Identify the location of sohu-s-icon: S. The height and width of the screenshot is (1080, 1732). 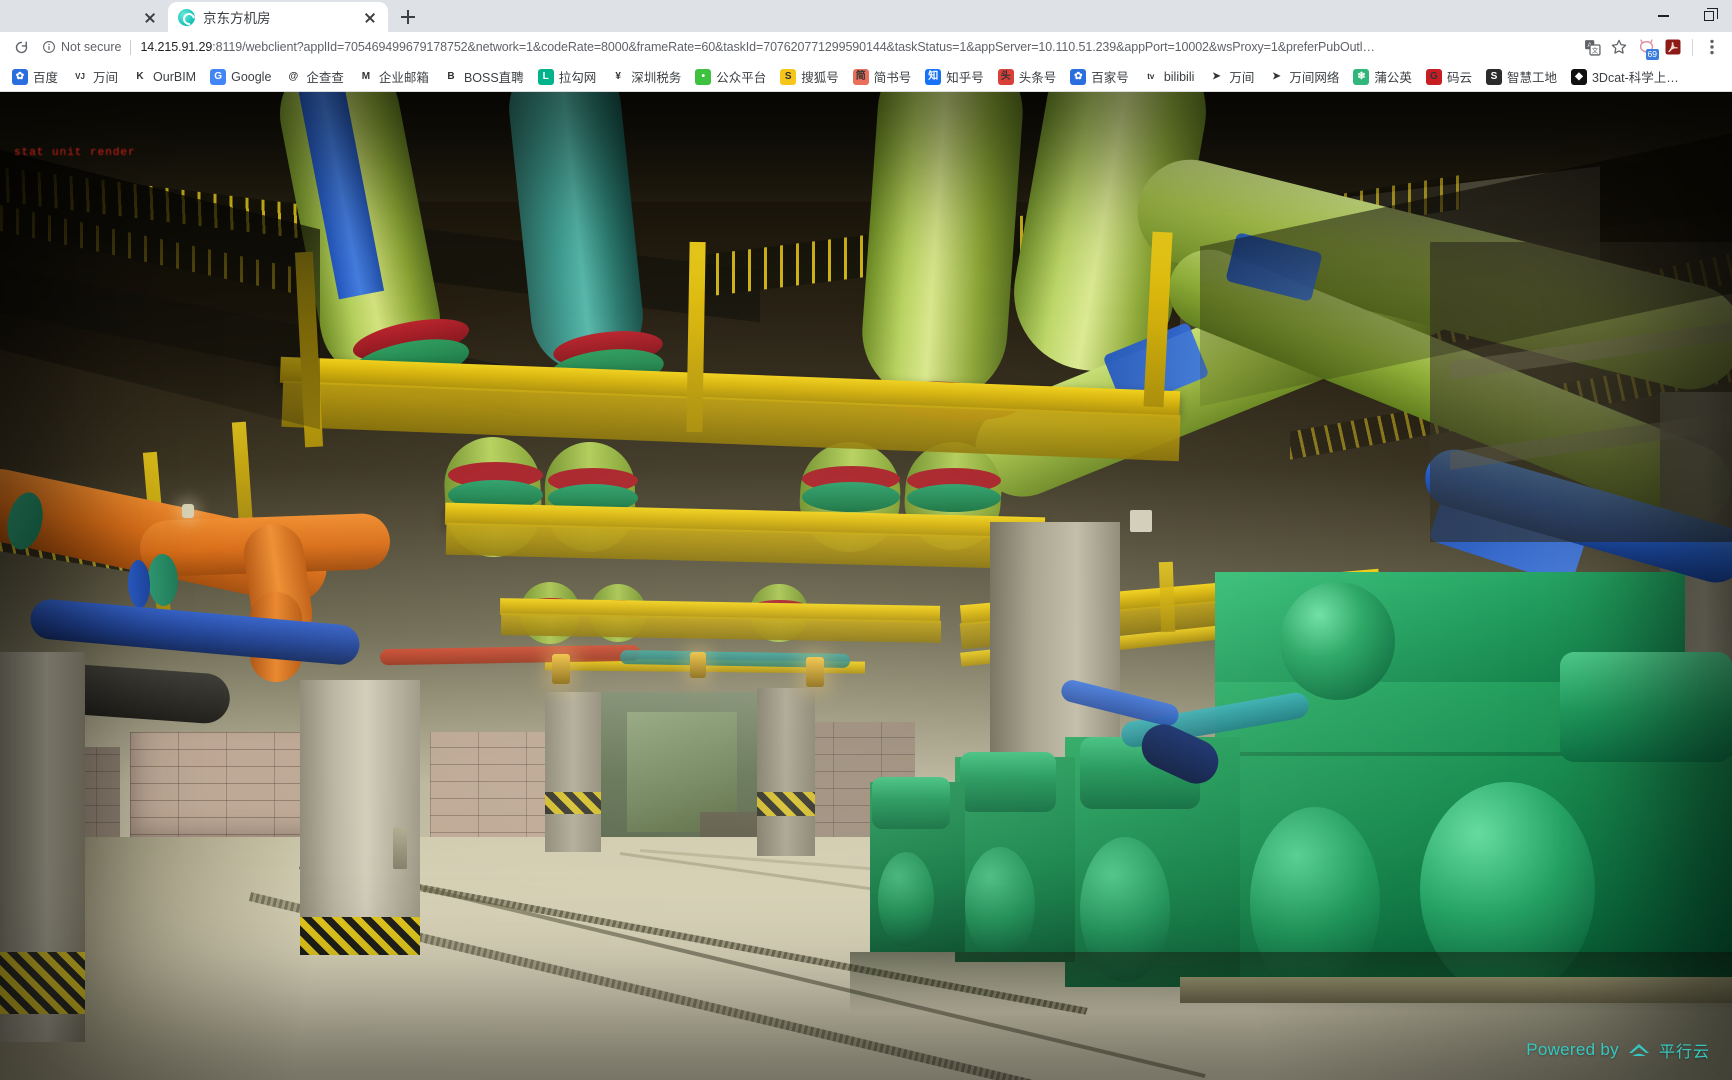
(788, 76).